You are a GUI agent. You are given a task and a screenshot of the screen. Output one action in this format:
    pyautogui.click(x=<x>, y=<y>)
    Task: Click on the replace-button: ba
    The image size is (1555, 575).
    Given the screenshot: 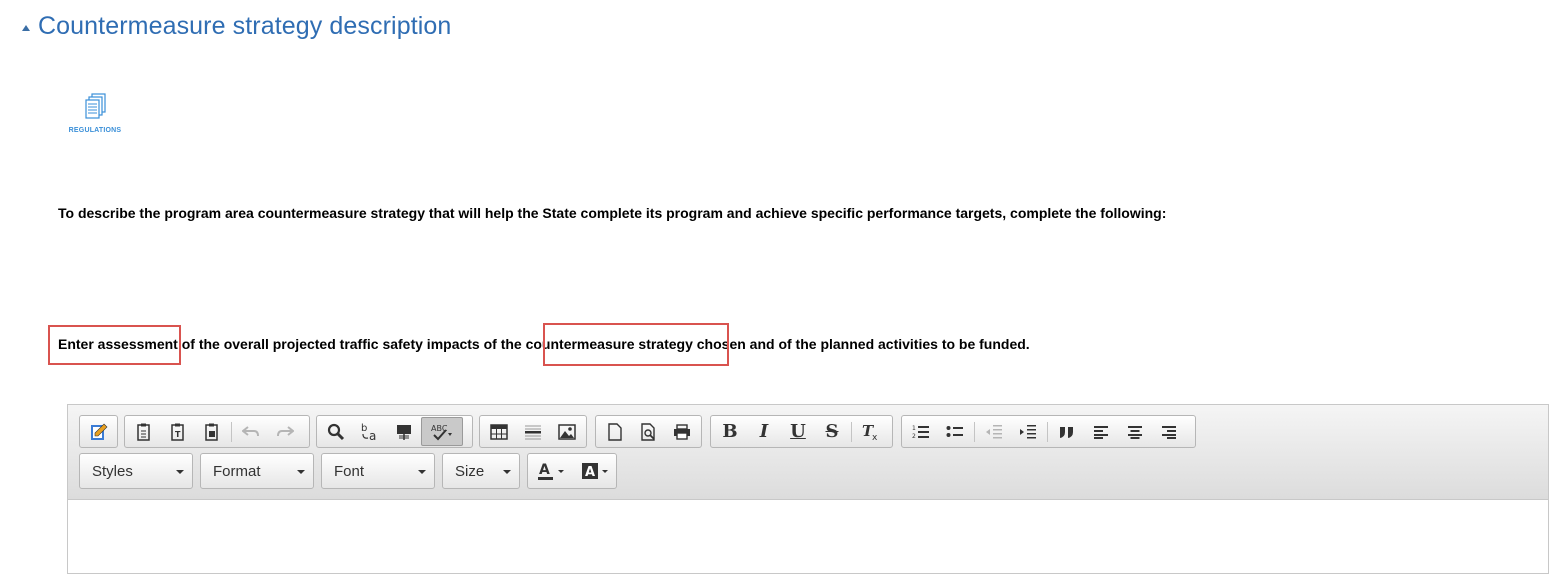 What is the action you would take?
    pyautogui.click(x=370, y=431)
    